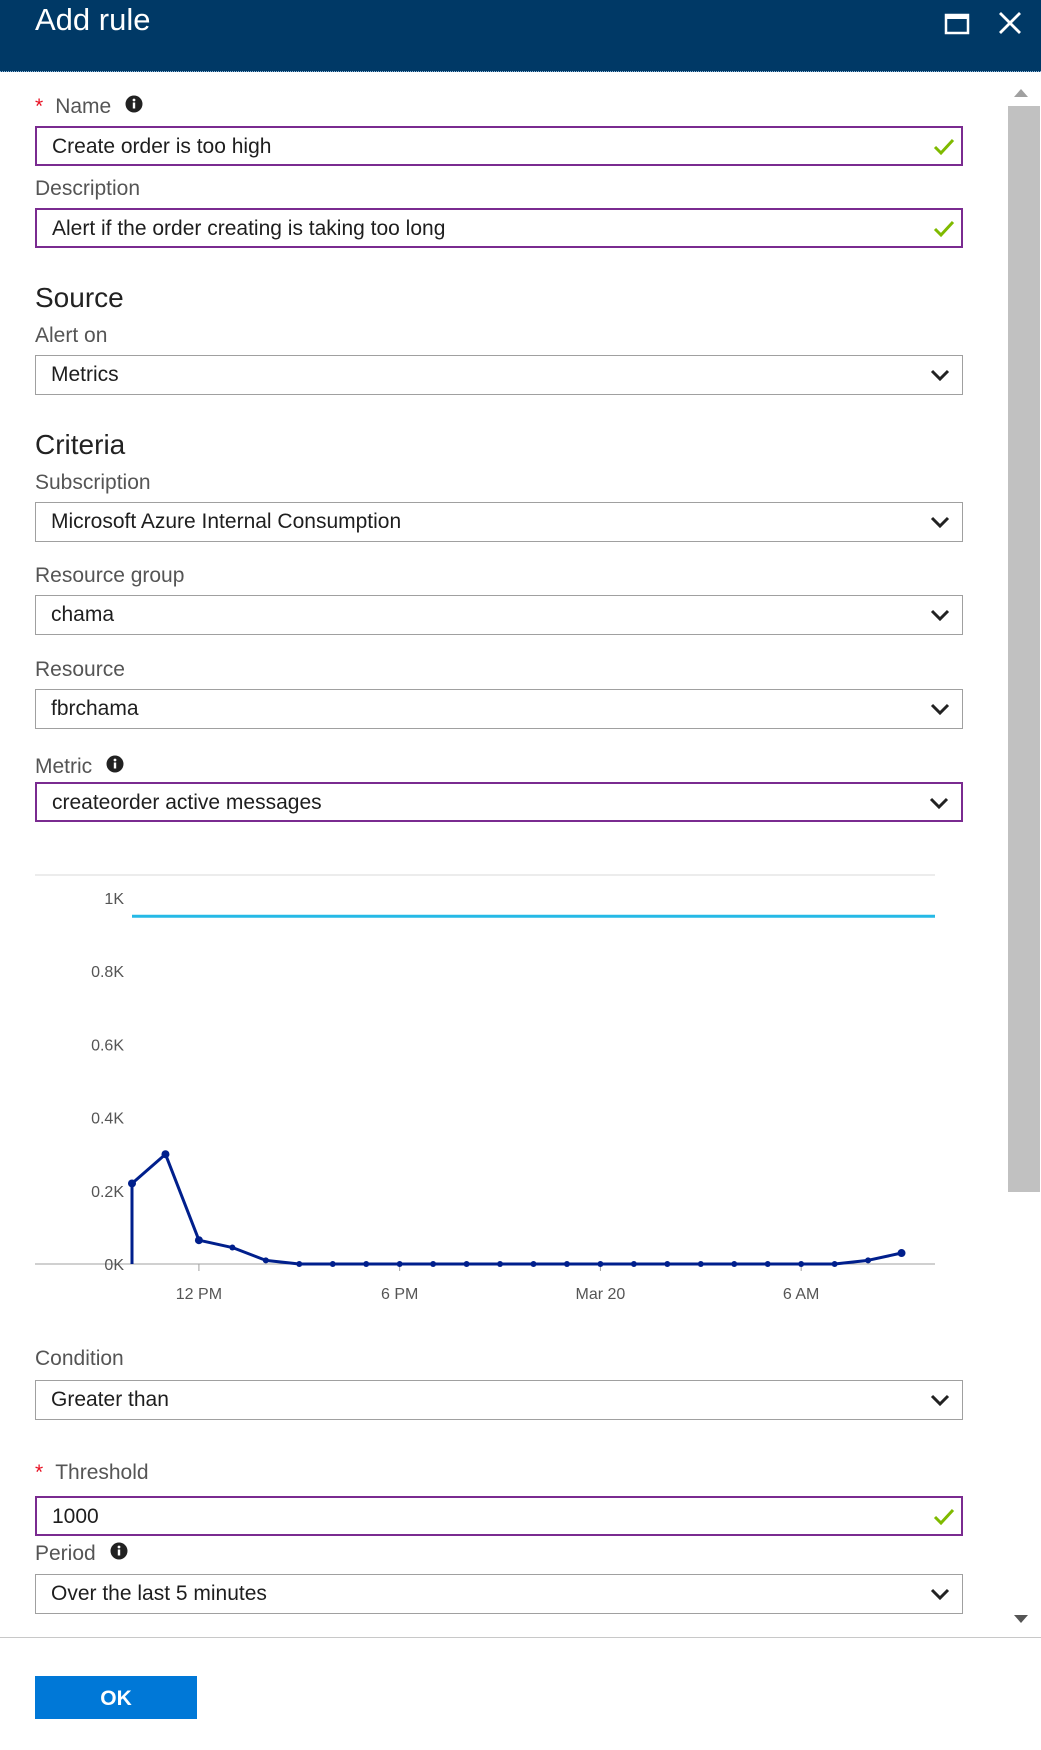 This screenshot has height=1750, width=1041. I want to click on blade-header: Add rule, so click(520, 36).